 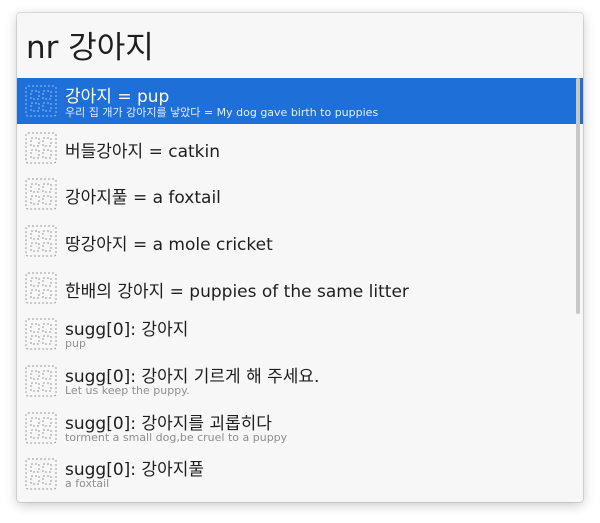 I want to click on result-row: sugg[0]: 강아지 pup, so click(x=300, y=334).